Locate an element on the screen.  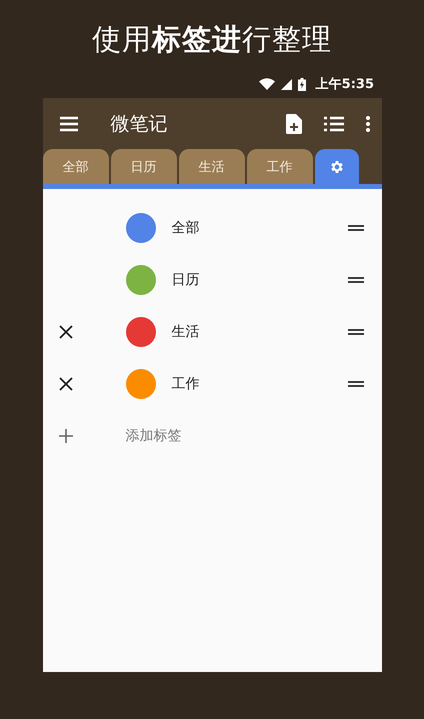
plus-icon is located at coordinates (65, 436).